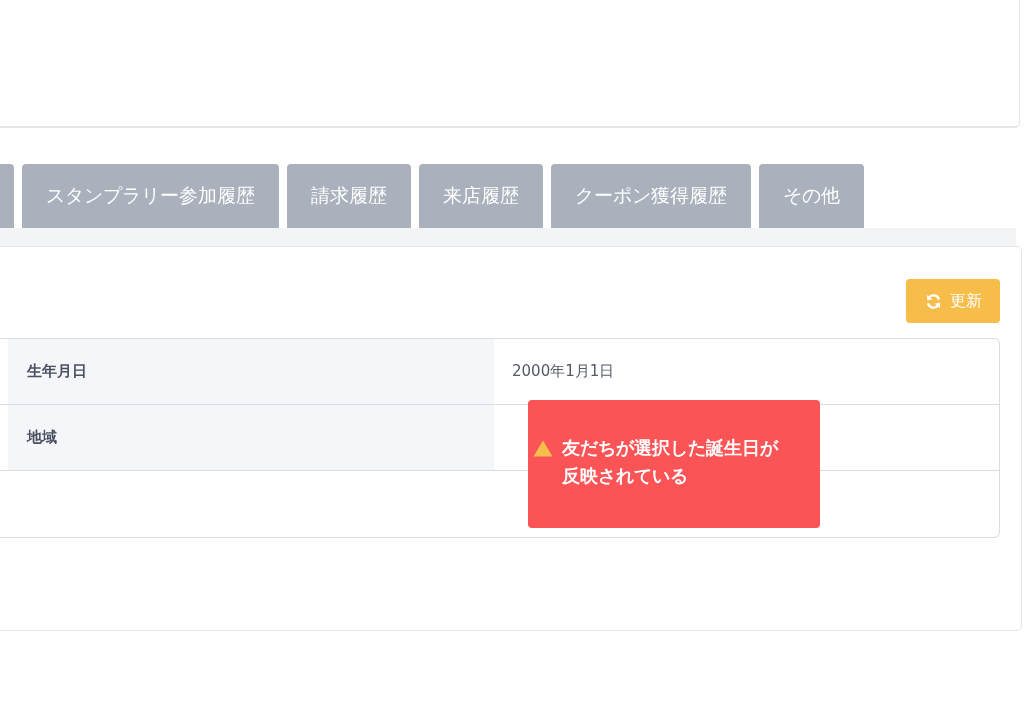  Describe the element at coordinates (953, 301) in the screenshot. I see `refresh-button: 更新` at that location.